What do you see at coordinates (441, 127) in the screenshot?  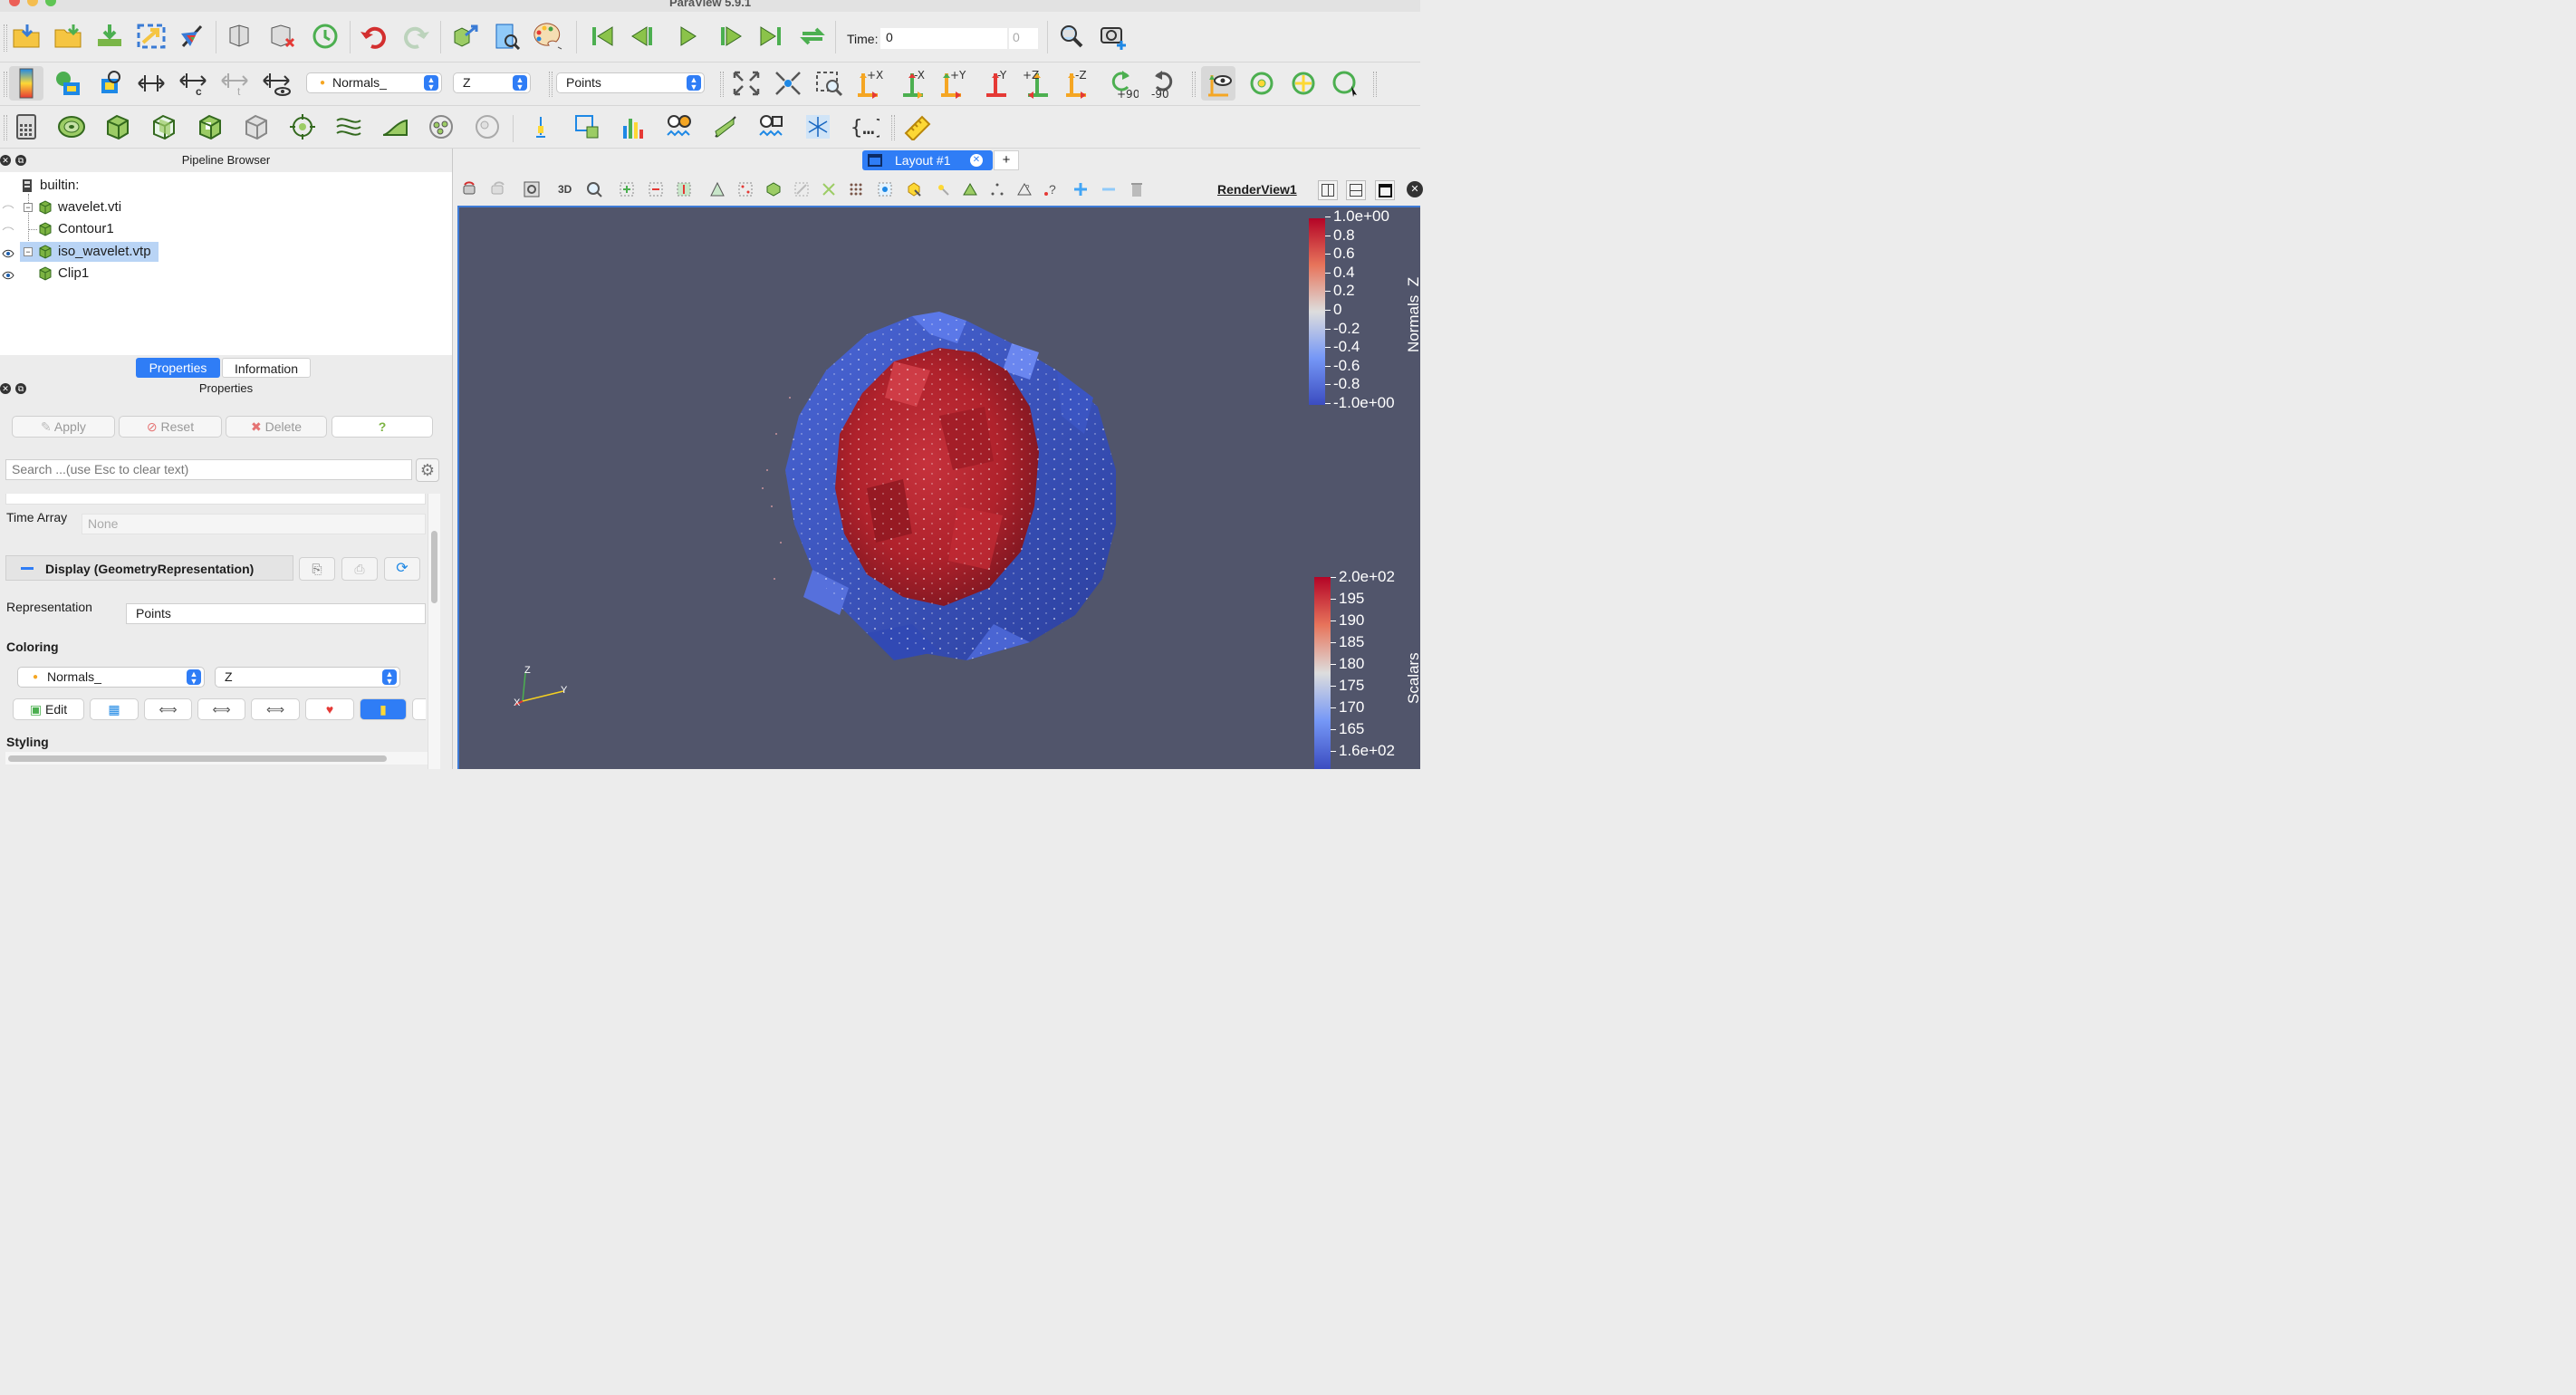 I see `group-datasets-icon` at bounding box center [441, 127].